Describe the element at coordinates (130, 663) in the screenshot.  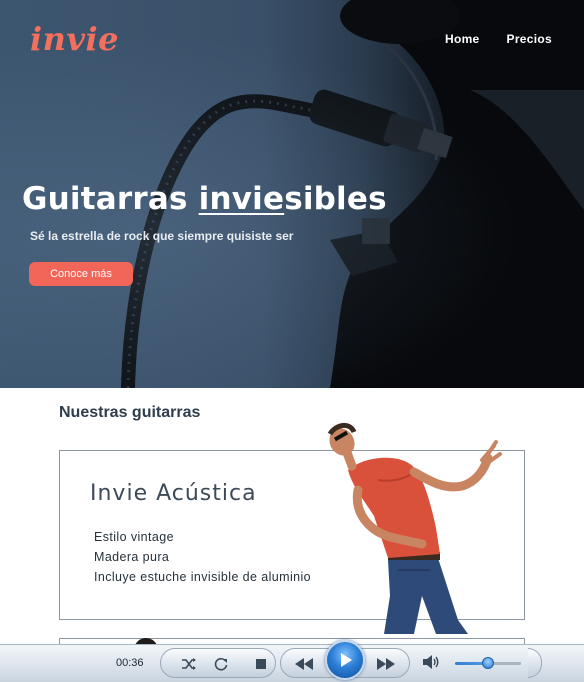
I see `elapsed-time: 00:36` at that location.